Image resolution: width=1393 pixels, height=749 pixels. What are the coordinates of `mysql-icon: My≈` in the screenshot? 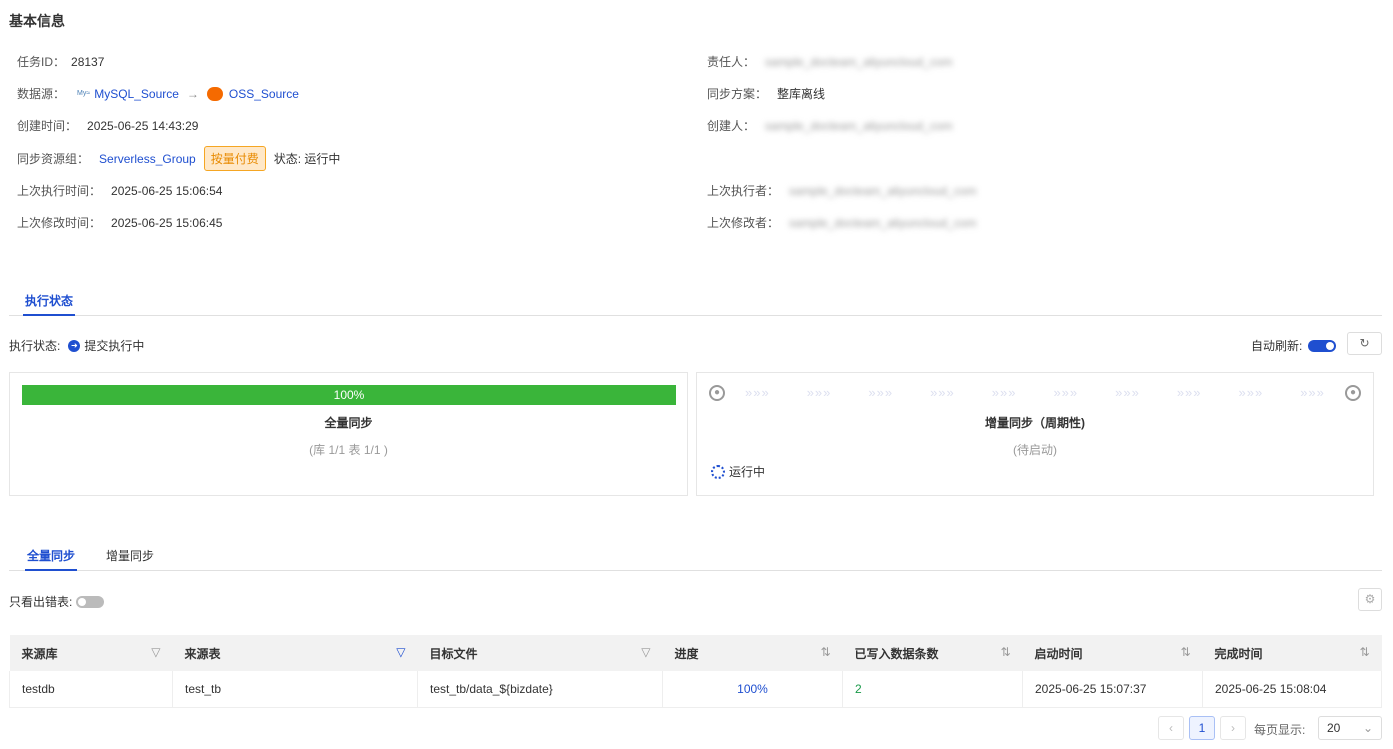 It's located at (84, 93).